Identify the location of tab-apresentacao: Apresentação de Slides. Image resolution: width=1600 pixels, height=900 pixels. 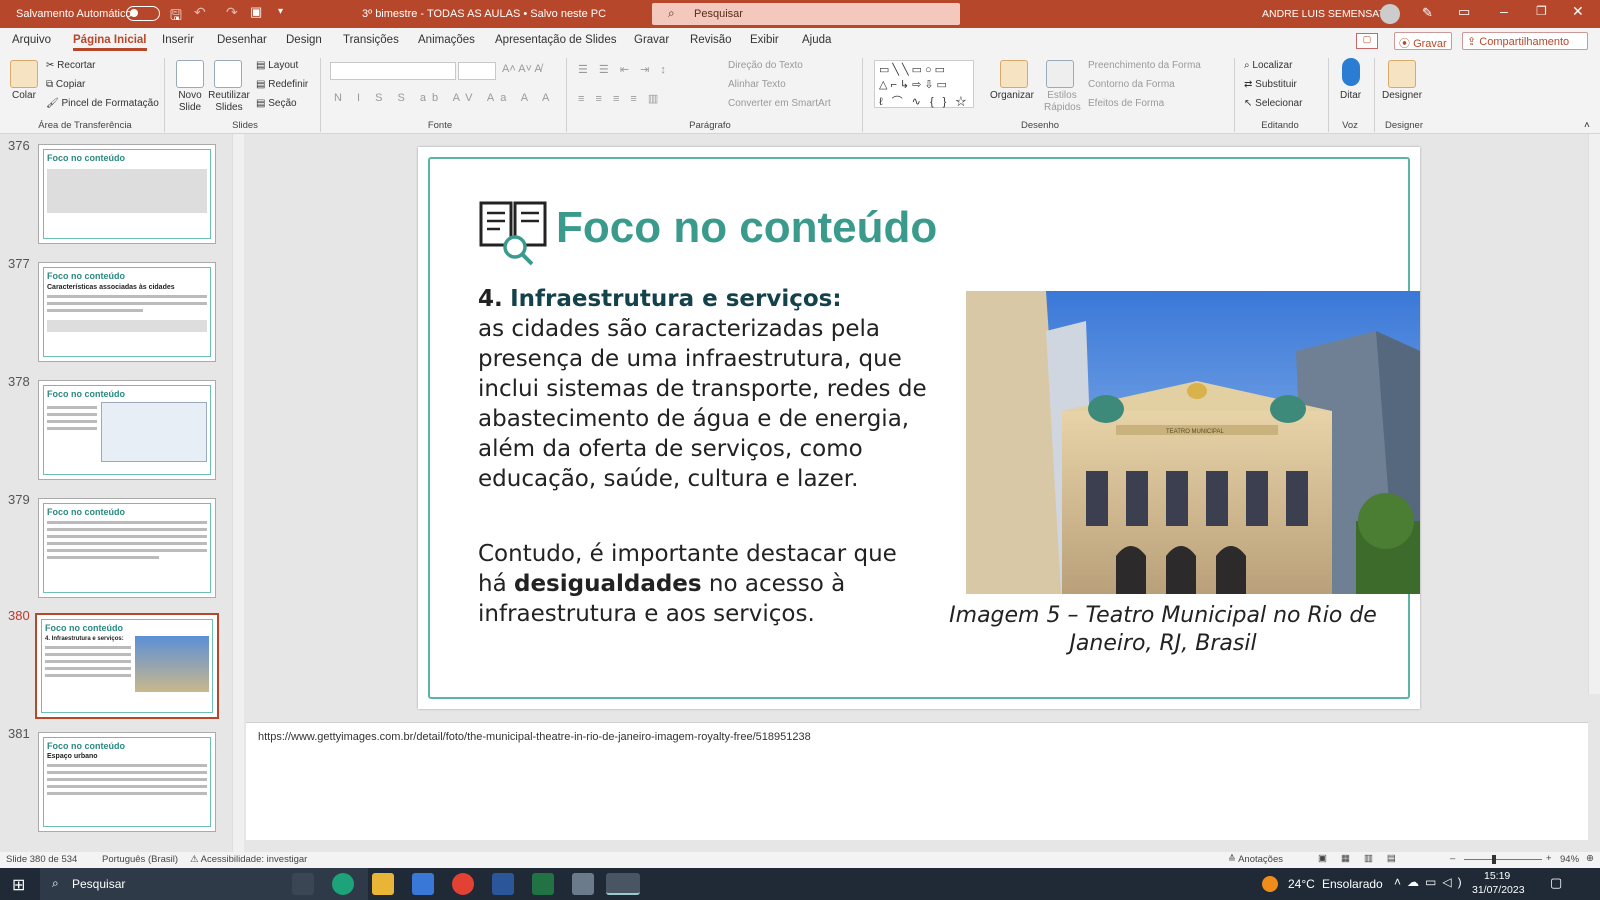
(555, 40).